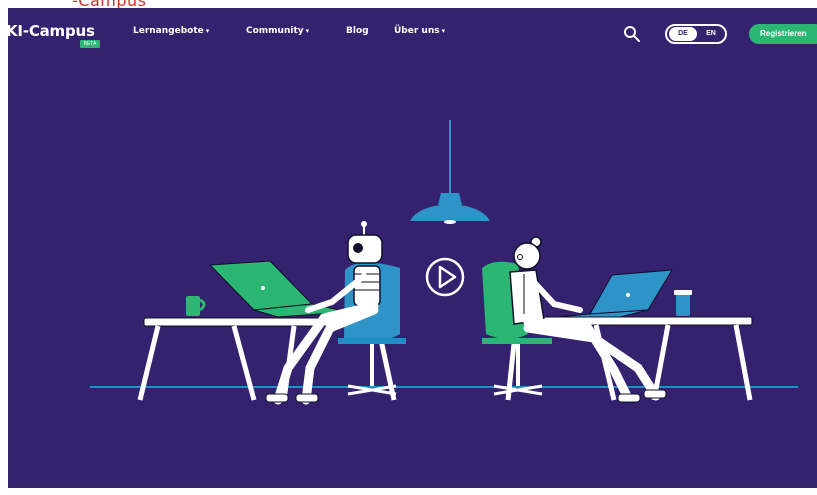 Image resolution: width=817 pixels, height=495 pixels. What do you see at coordinates (632, 34) in the screenshot?
I see `search-icon` at bounding box center [632, 34].